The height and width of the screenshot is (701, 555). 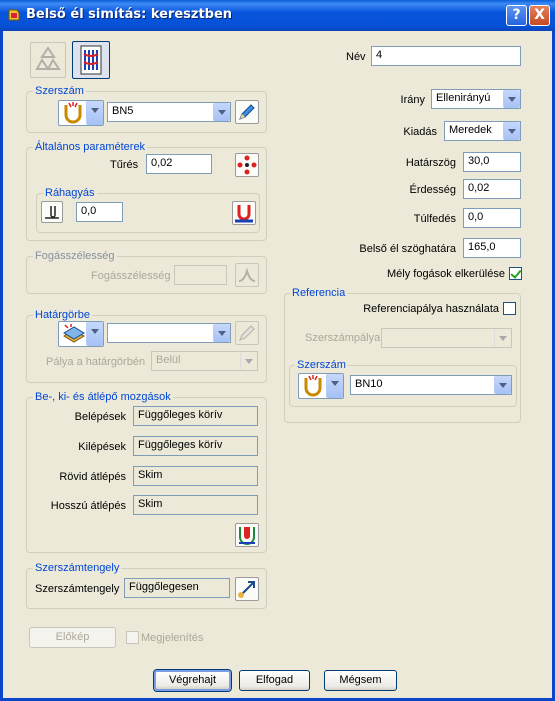 I want to click on leads-in-field: Függőleges körív, so click(x=195, y=416).